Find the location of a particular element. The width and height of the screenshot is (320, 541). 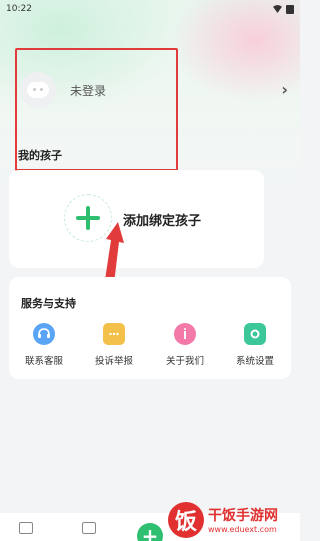

add-child-button is located at coordinates (88, 218).